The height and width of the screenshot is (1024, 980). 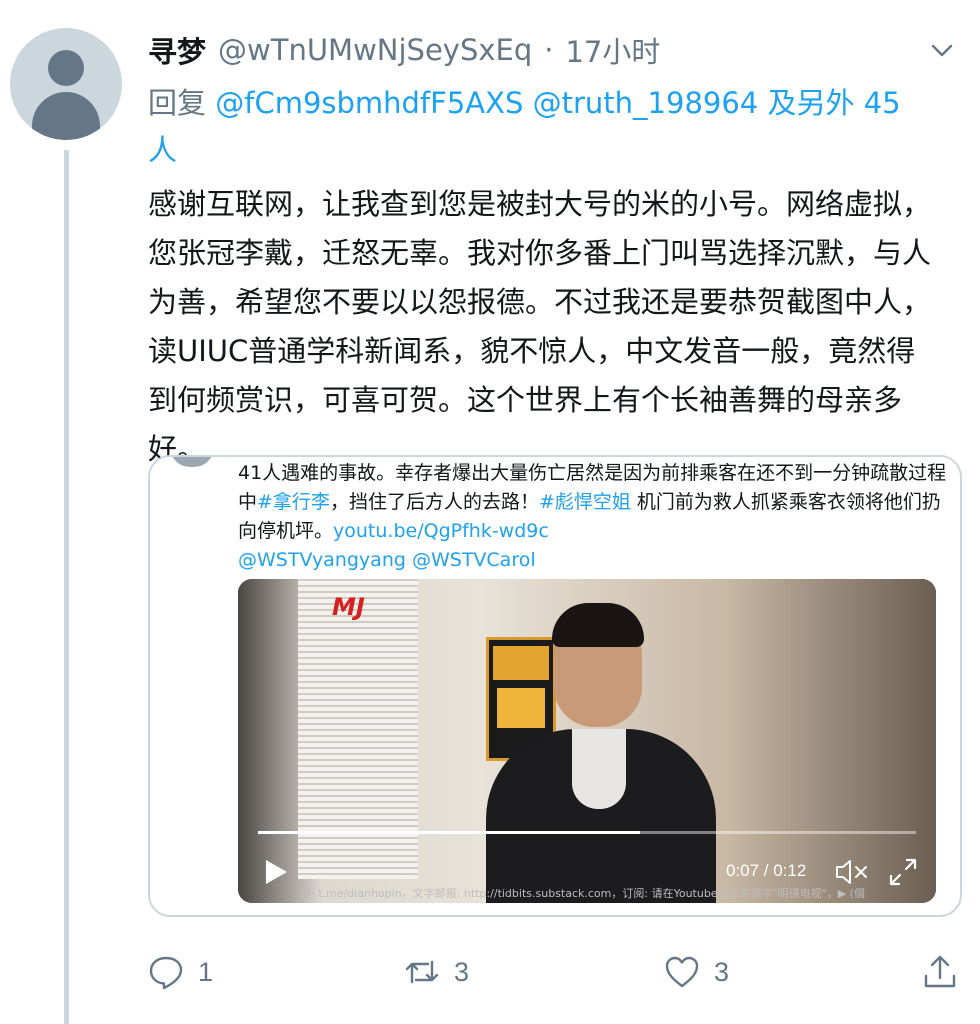 I want to click on channel-logo: MJ, so click(x=348, y=607).